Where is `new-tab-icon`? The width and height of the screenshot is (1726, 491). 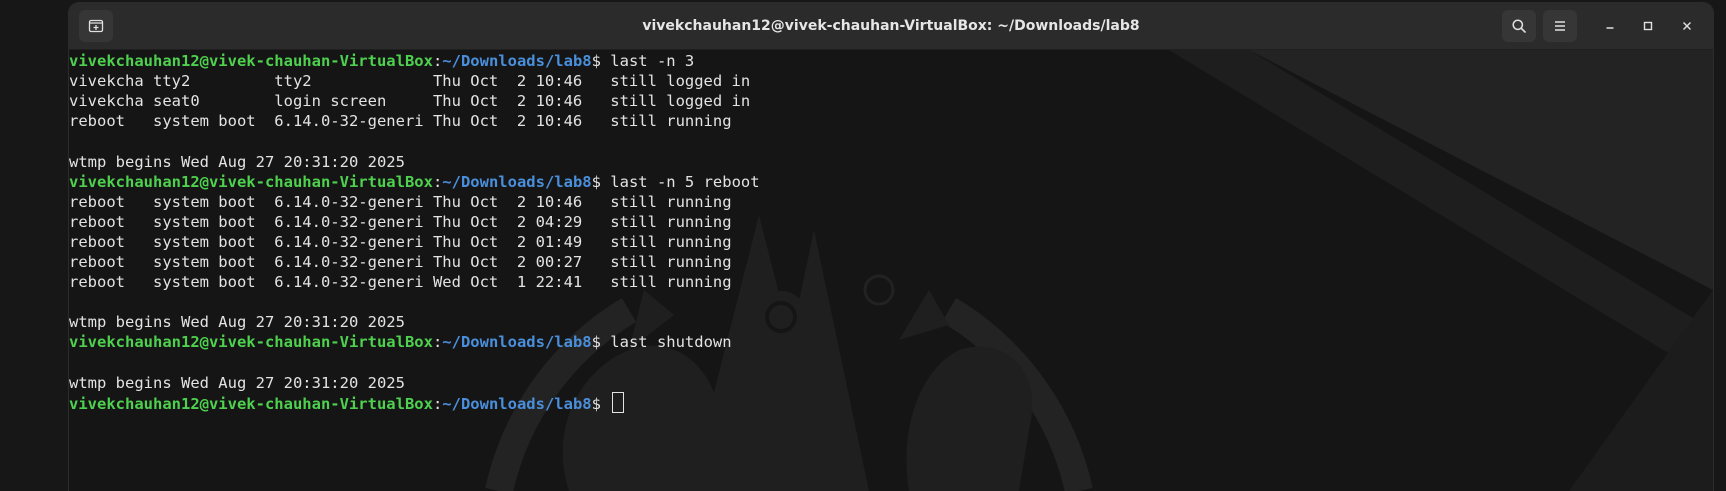
new-tab-icon is located at coordinates (96, 26).